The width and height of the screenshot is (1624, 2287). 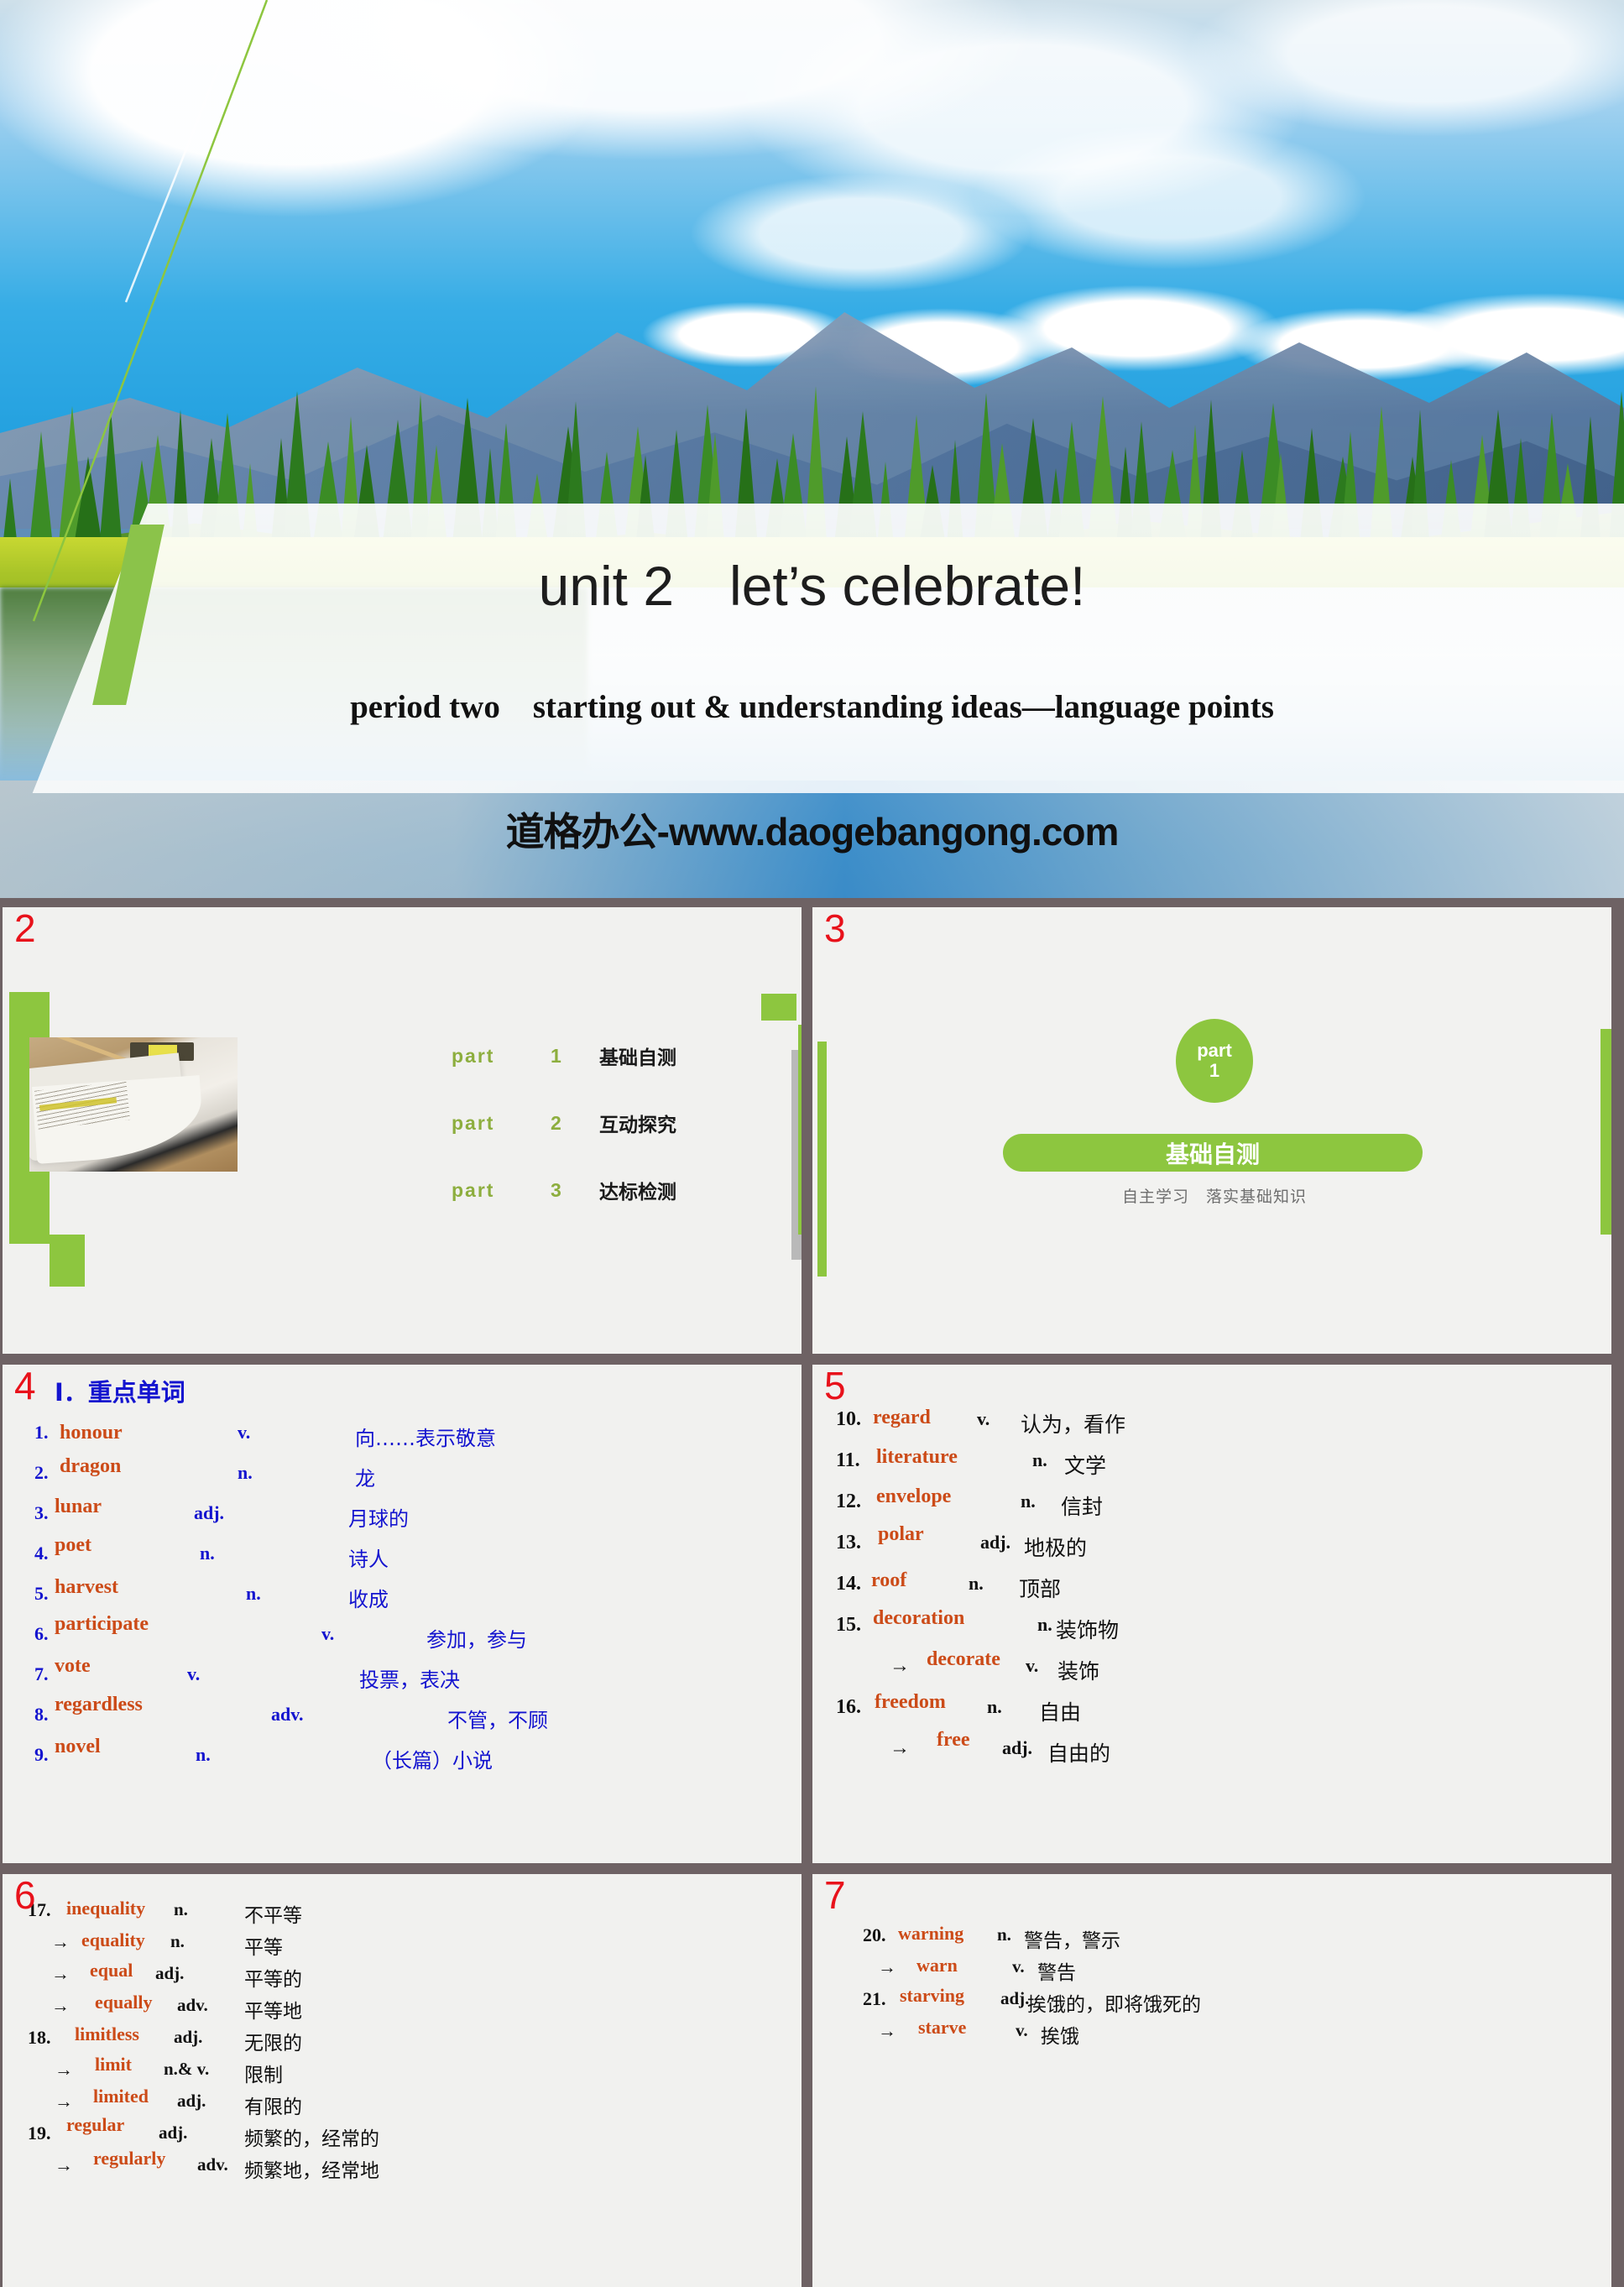 What do you see at coordinates (41, 1593) in the screenshot?
I see `vocab-number: 5.` at bounding box center [41, 1593].